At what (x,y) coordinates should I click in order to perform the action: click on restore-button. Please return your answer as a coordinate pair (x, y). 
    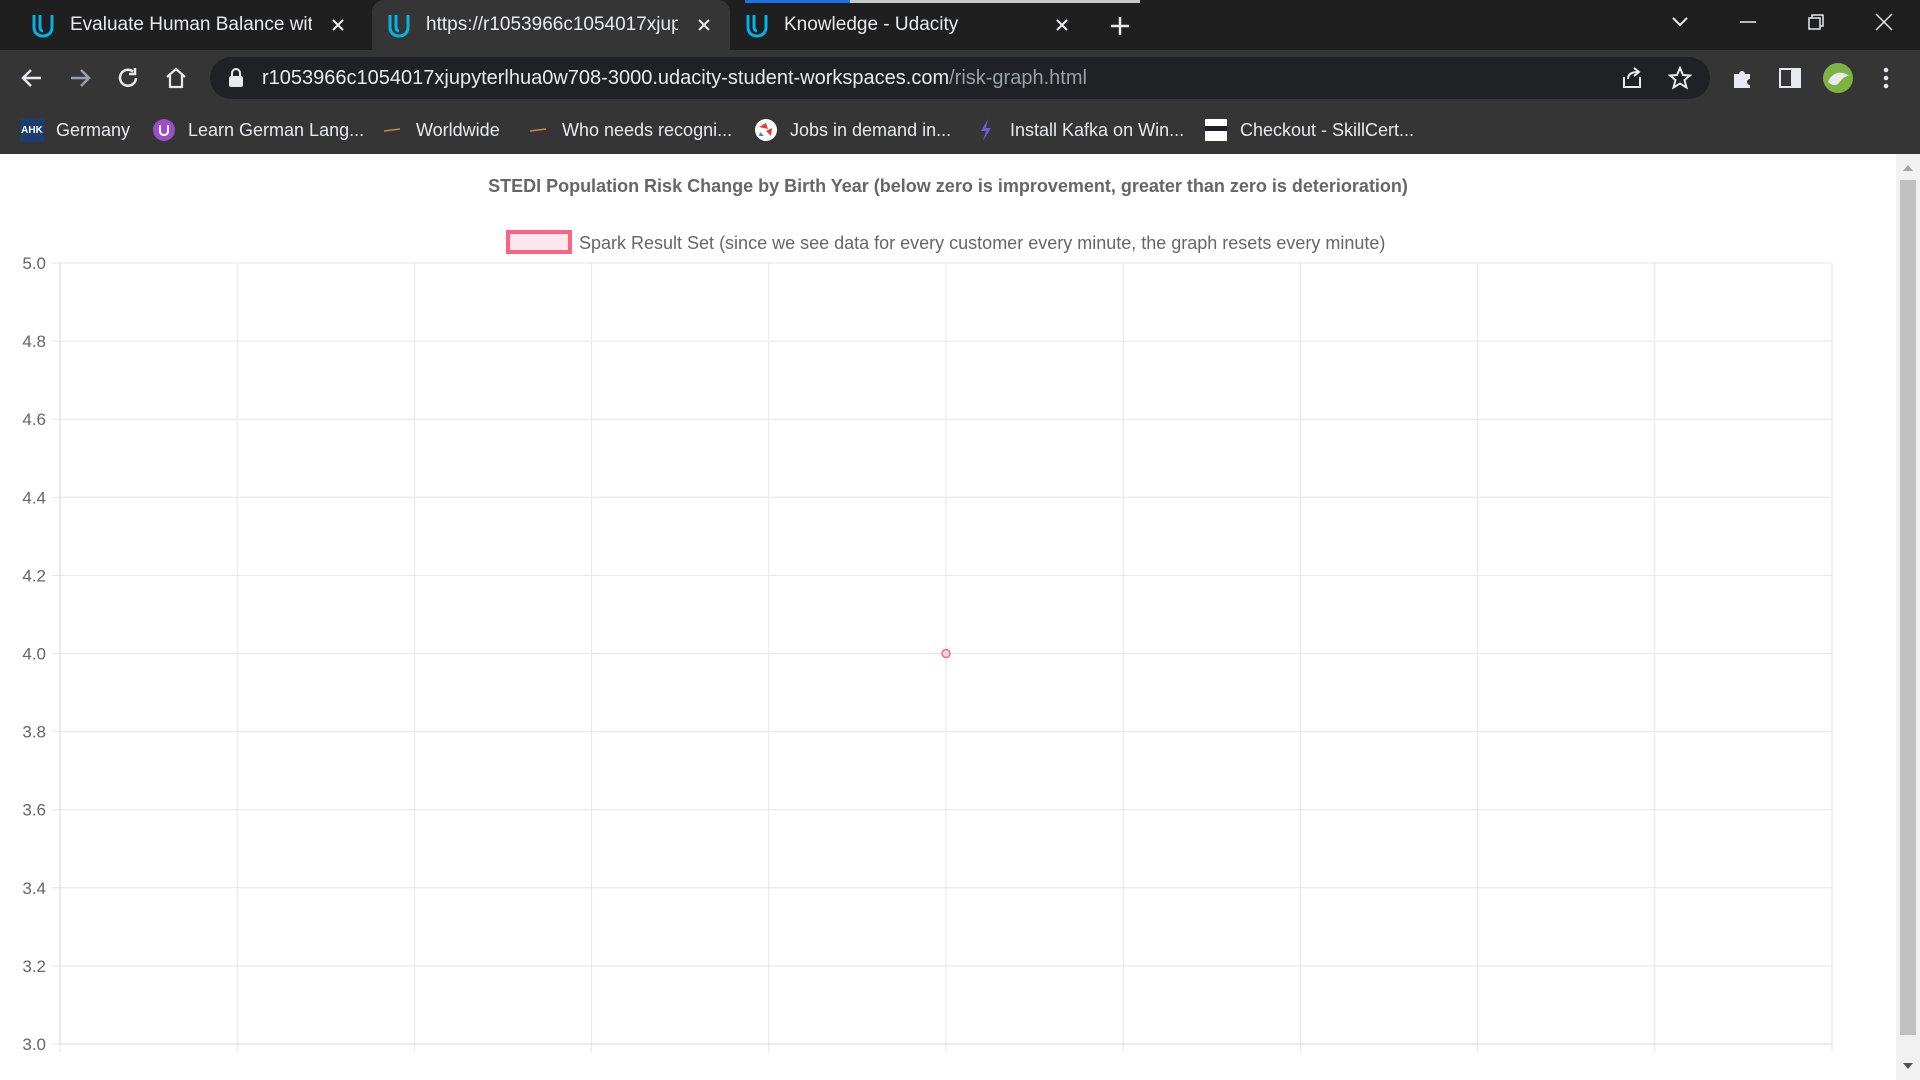
    Looking at the image, I should click on (1816, 22).